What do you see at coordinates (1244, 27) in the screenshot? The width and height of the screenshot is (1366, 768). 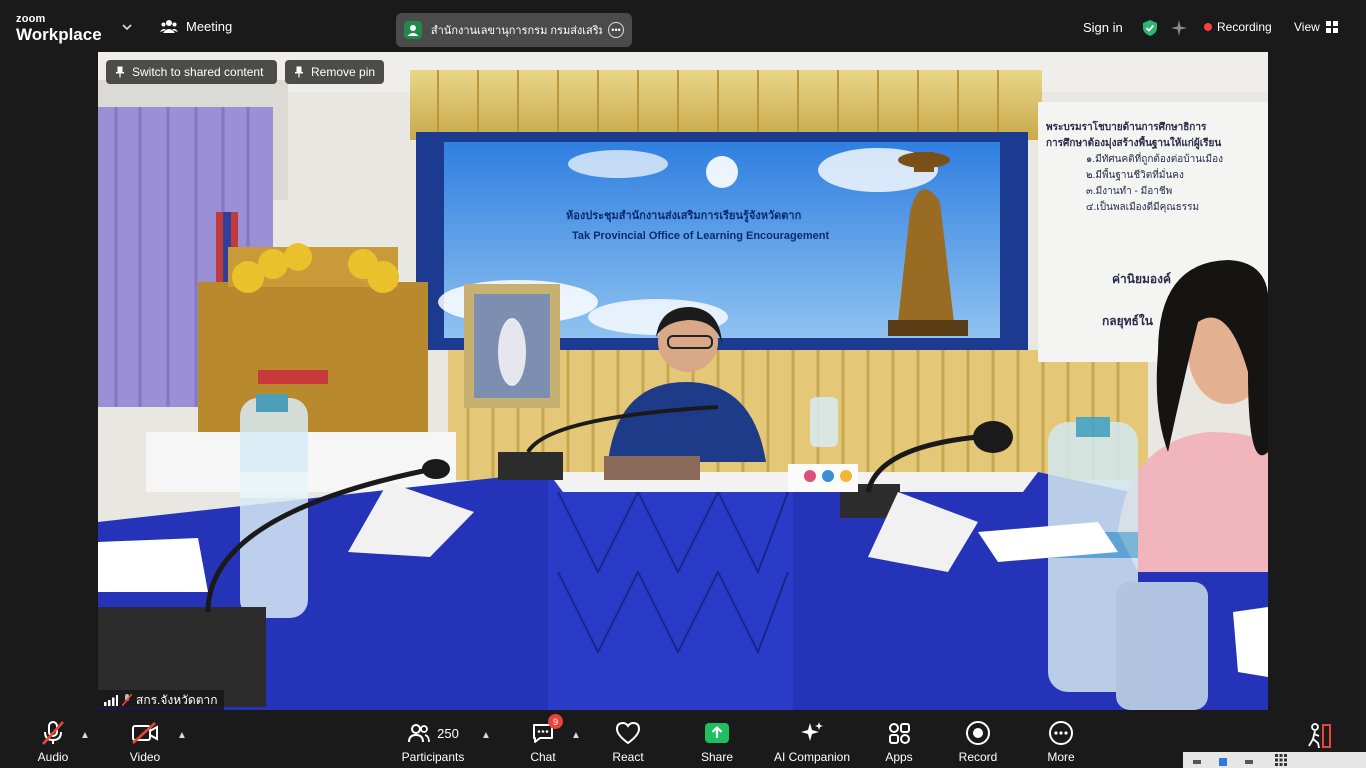 I see `recording-label: Recording` at bounding box center [1244, 27].